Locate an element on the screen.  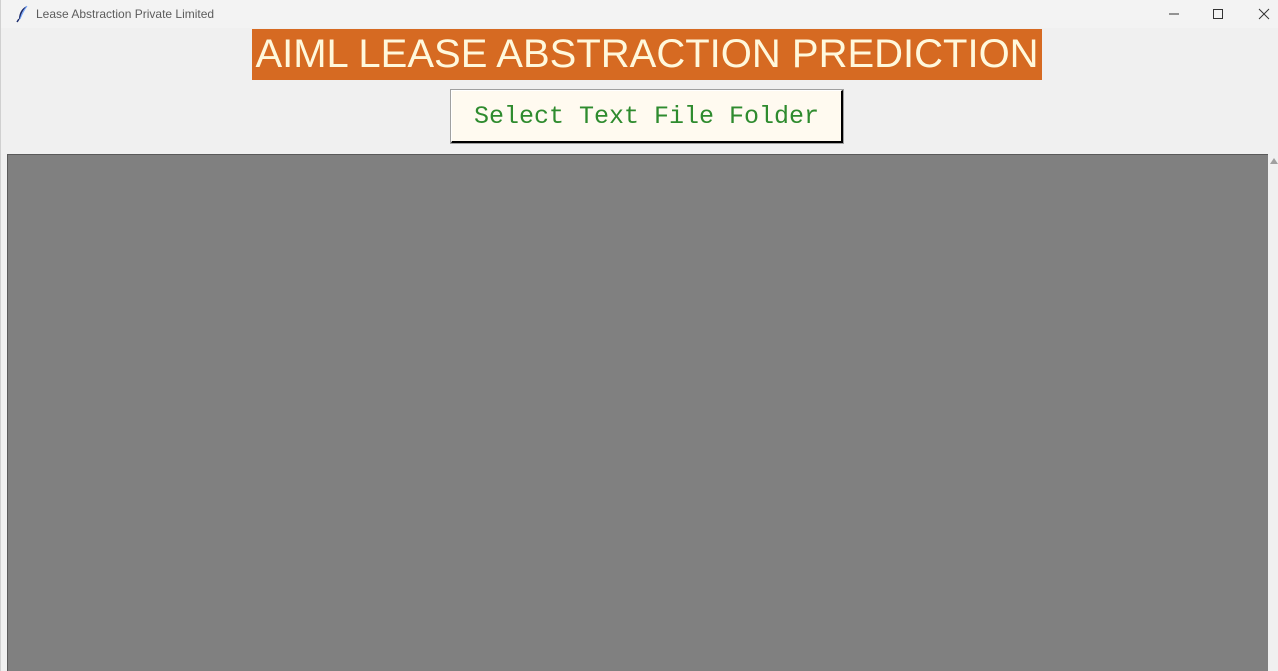
close-button is located at coordinates (1259, 14).